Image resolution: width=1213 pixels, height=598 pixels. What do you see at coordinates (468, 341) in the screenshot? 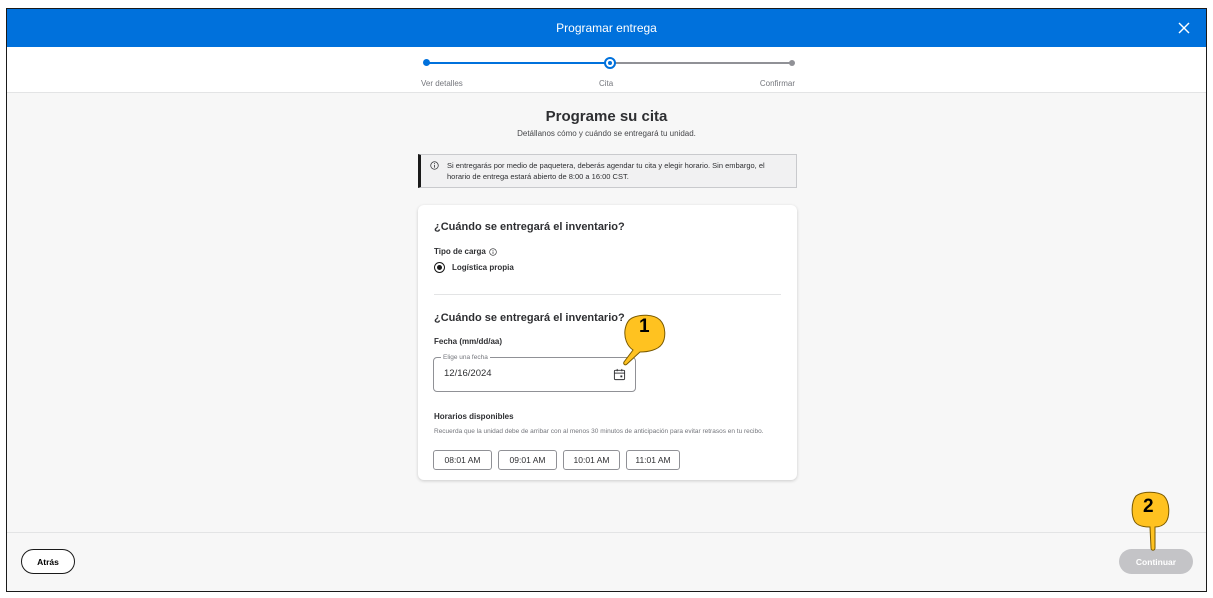
I see `date-label: Fecha (mm/dd/aa)` at bounding box center [468, 341].